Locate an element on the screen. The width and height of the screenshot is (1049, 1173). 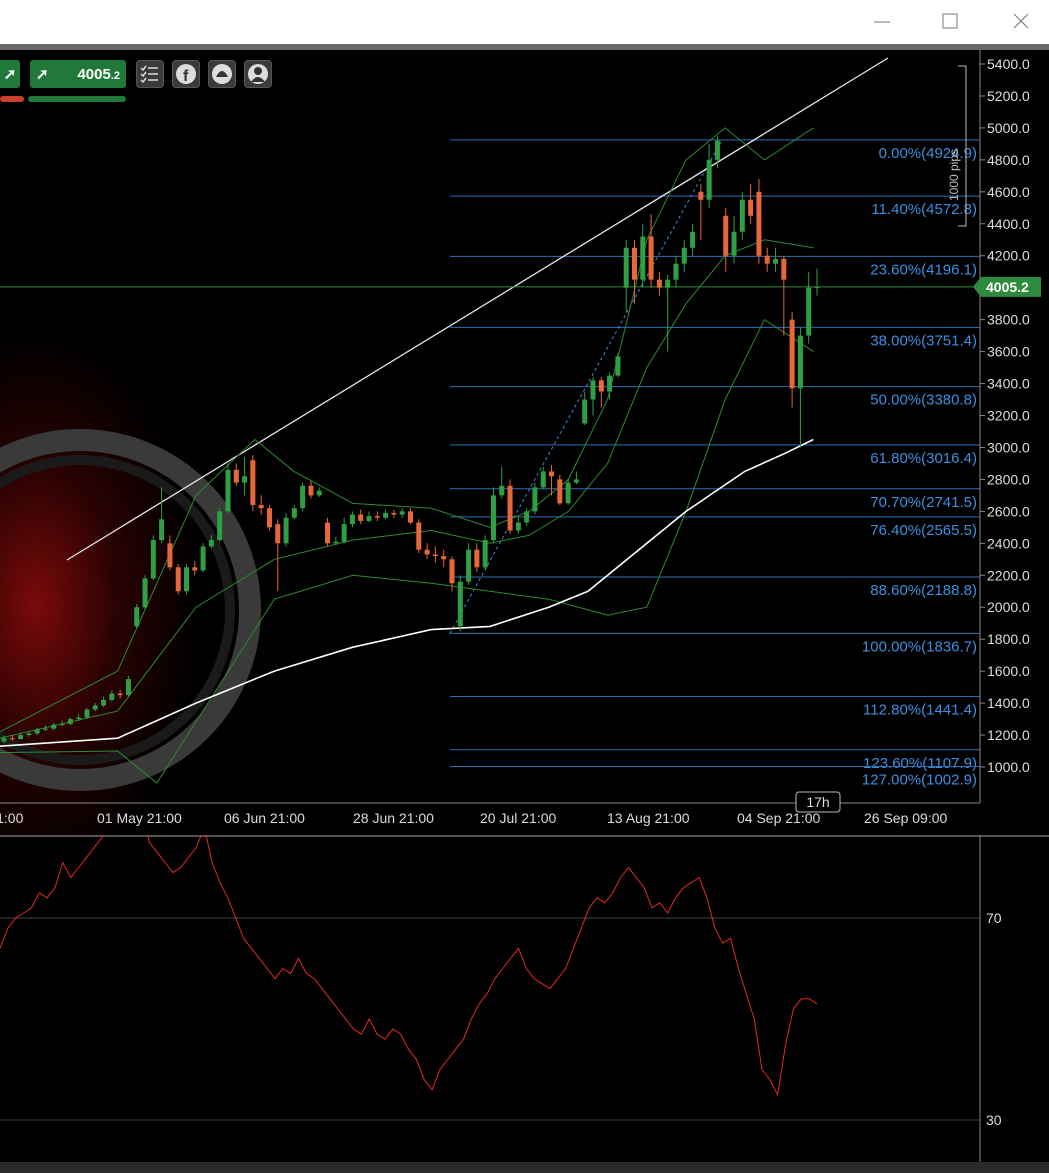
svg-text: f is located at coordinates (186, 76).